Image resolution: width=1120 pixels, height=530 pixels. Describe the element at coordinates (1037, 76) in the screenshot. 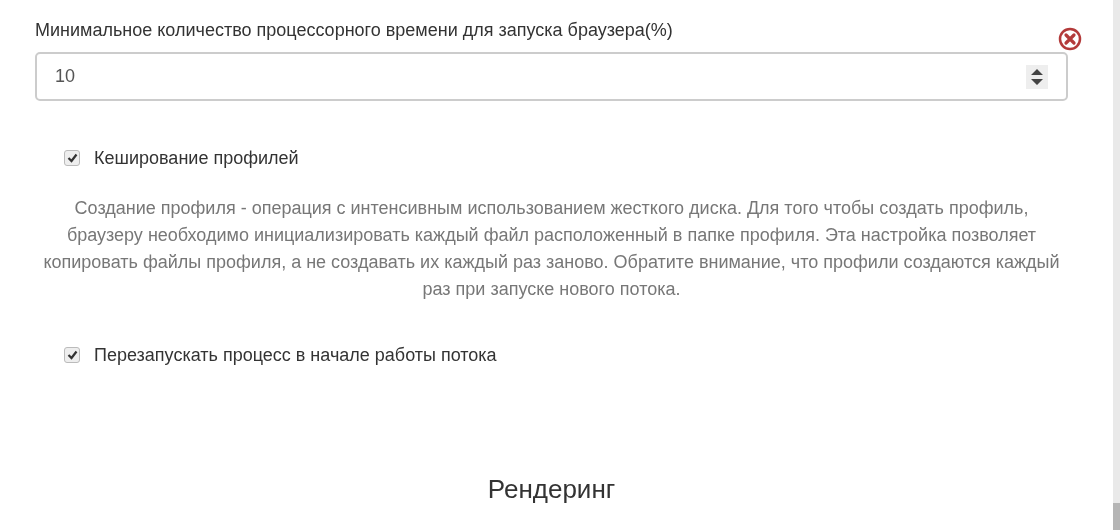

I see `spinner-icon` at that location.